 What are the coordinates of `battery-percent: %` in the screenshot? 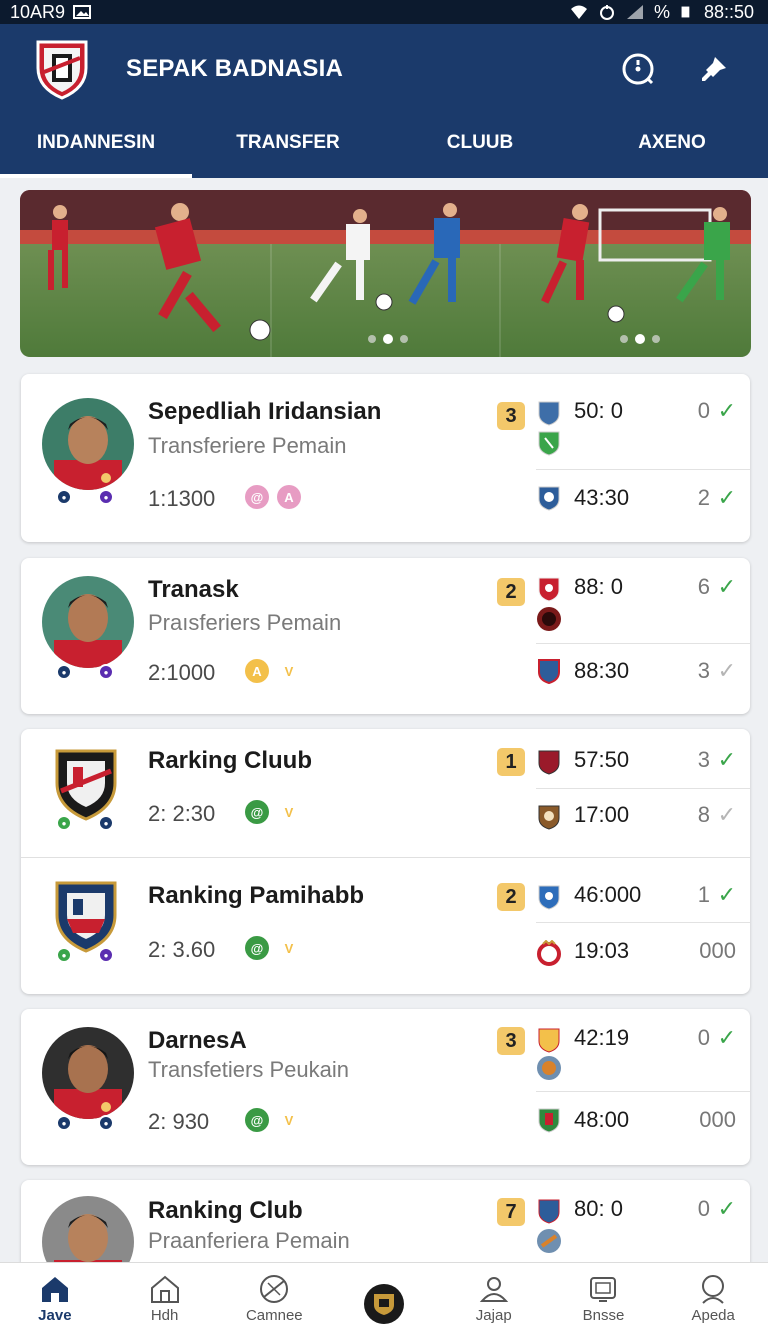 It's located at (661, 11).